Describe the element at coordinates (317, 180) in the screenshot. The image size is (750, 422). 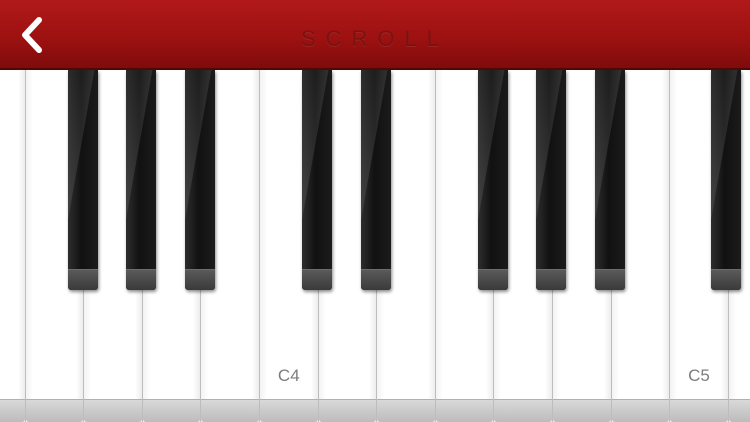
I see `black-key-csharp4` at that location.